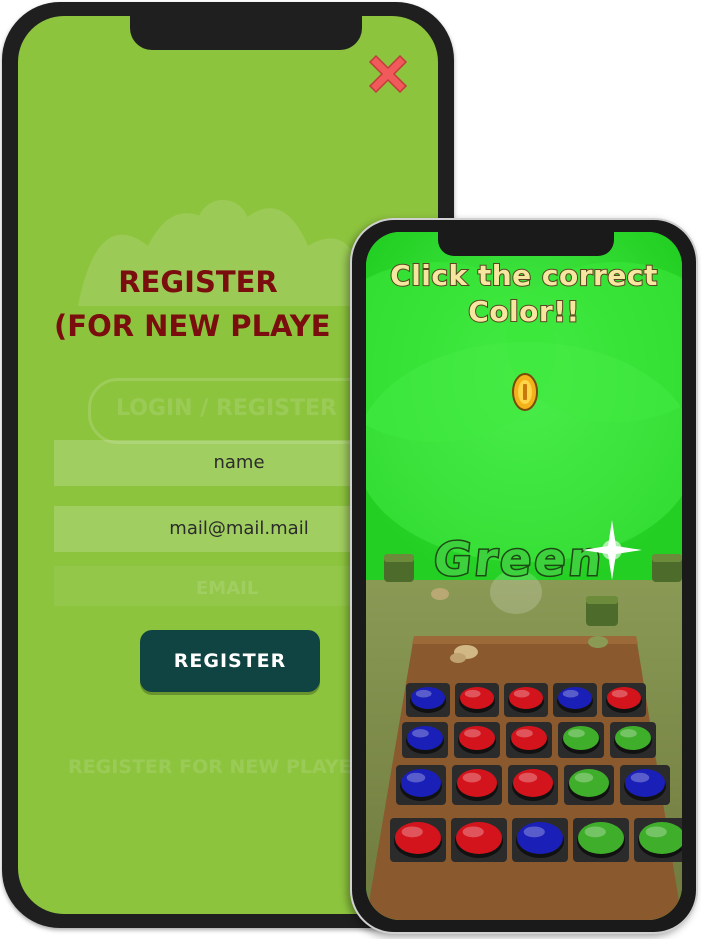 This screenshot has height=939, width=701. I want to click on register-button: REGISTER, so click(230, 661).